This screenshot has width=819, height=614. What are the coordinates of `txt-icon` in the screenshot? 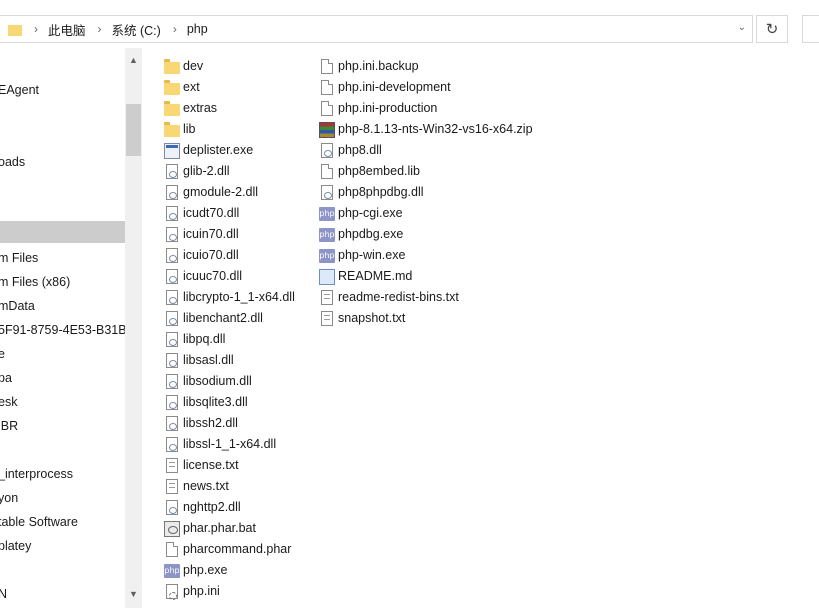 It's located at (172, 486).